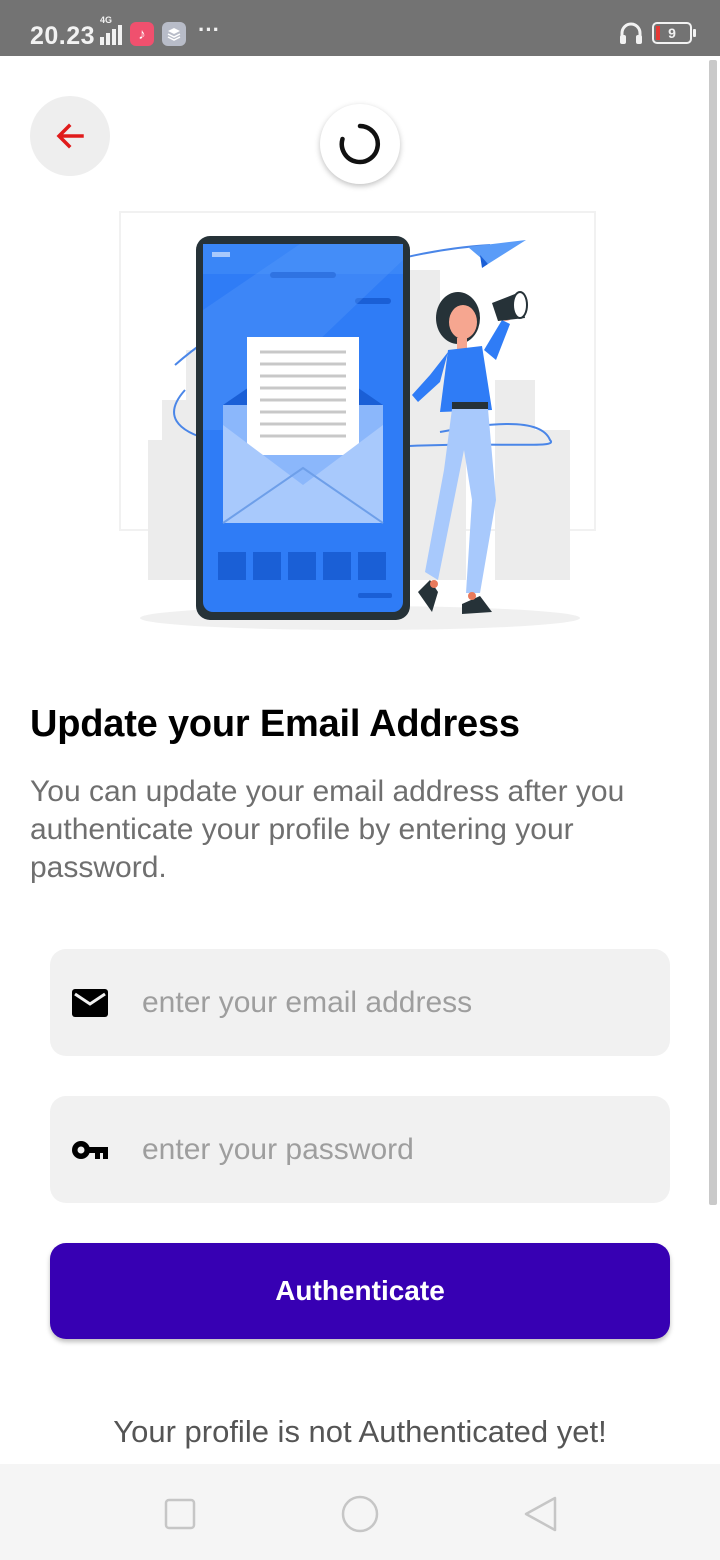 The image size is (720, 1560). I want to click on signal-icon: 4G, so click(111, 30).